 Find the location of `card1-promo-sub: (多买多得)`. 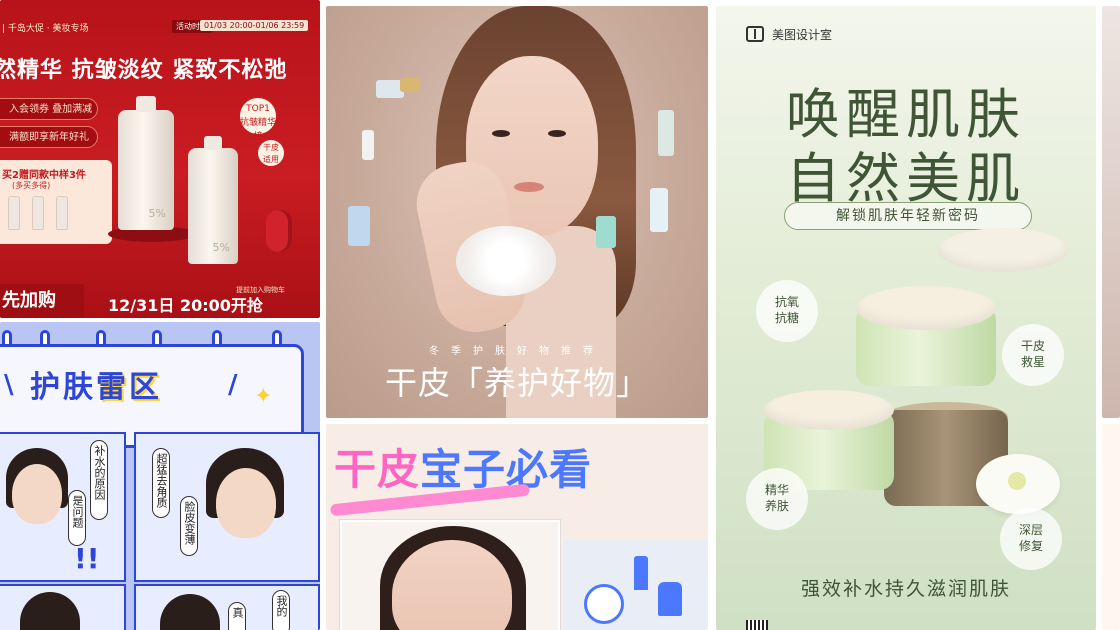

card1-promo-sub: (多买多得) is located at coordinates (31, 185).